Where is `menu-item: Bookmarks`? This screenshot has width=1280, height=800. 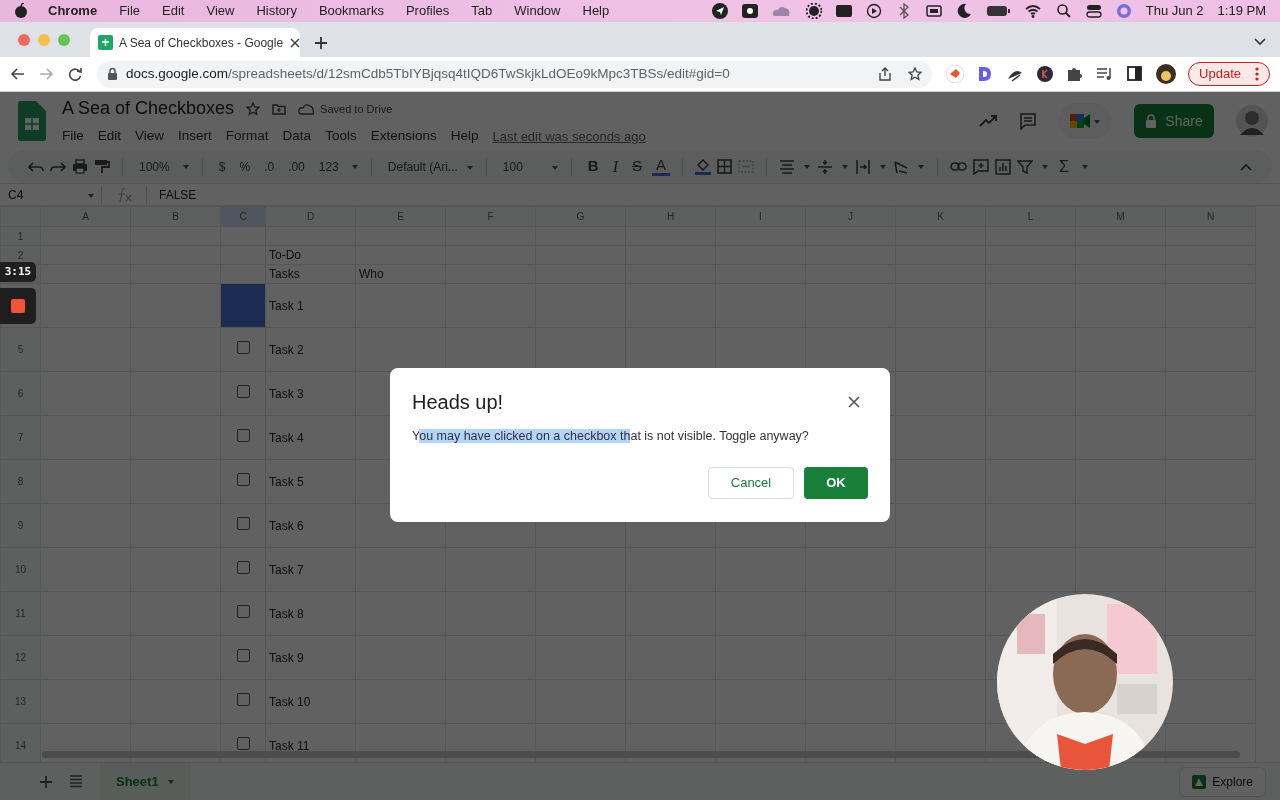
menu-item: Bookmarks is located at coordinates (351, 11).